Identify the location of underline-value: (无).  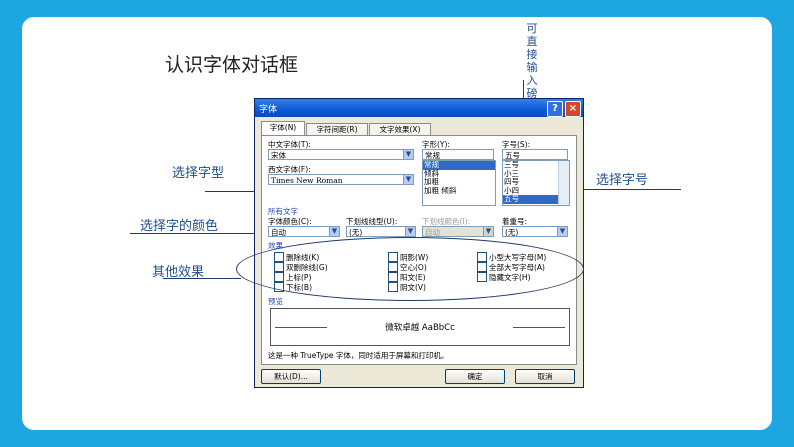
(356, 232).